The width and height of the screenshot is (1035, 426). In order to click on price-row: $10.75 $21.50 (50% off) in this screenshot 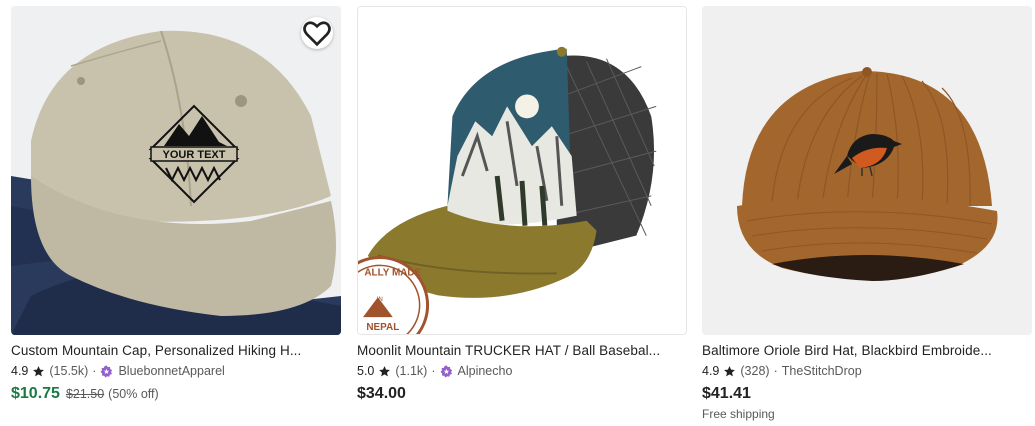, I will do `click(176, 394)`.